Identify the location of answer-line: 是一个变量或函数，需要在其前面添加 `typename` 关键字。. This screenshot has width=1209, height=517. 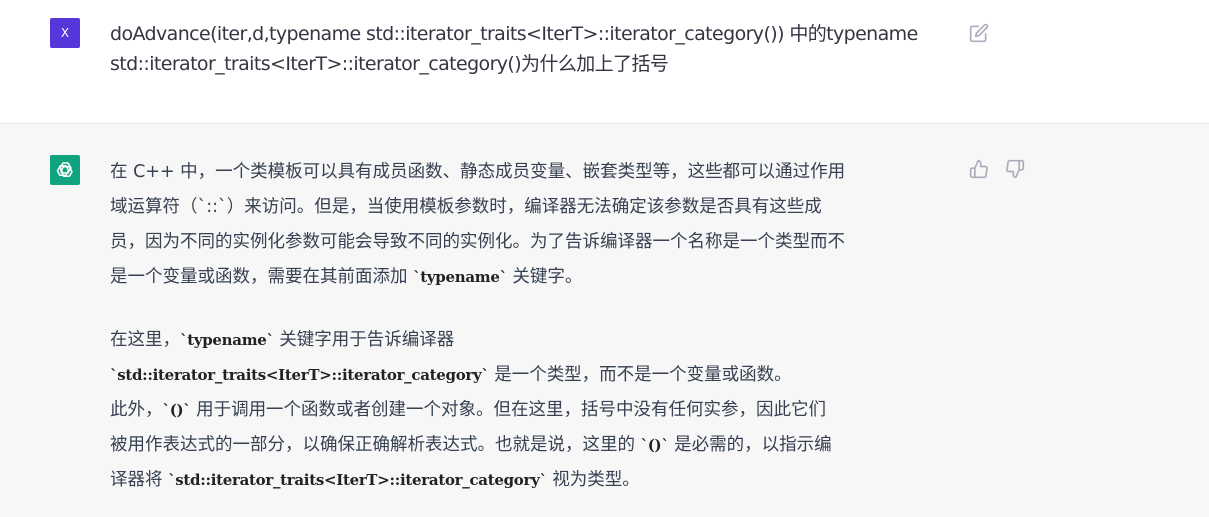
(535, 279).